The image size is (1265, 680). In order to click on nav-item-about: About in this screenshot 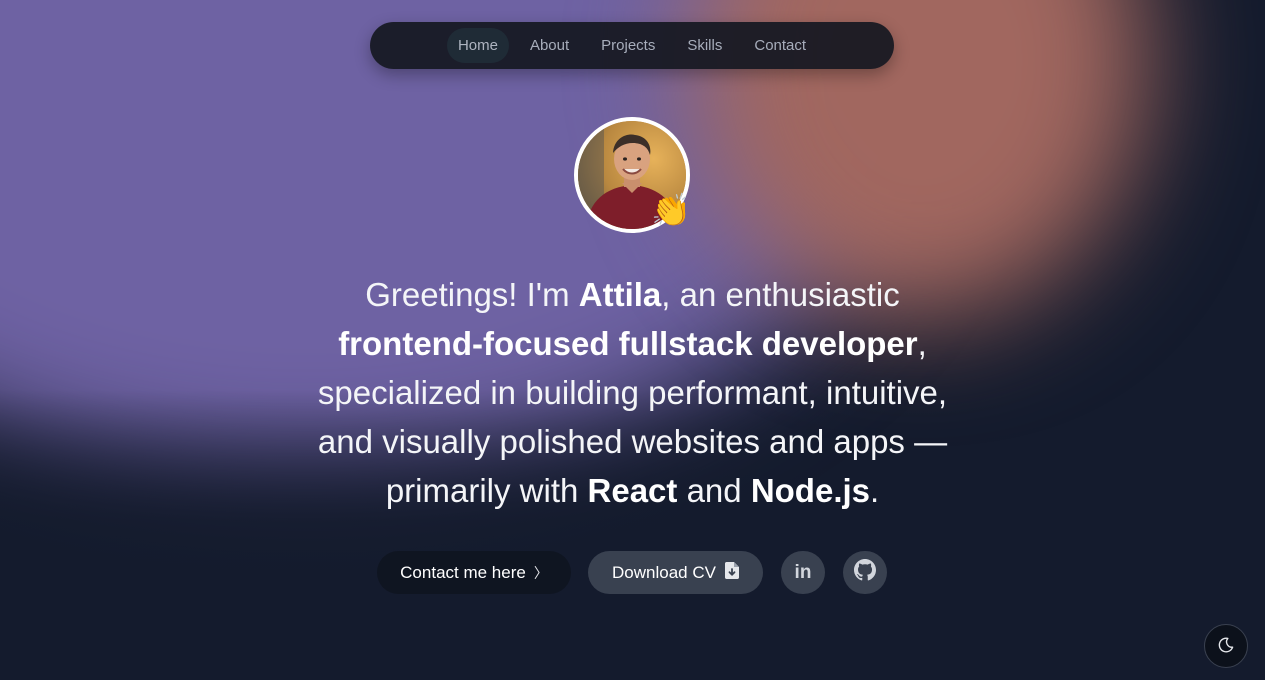, I will do `click(549, 45)`.